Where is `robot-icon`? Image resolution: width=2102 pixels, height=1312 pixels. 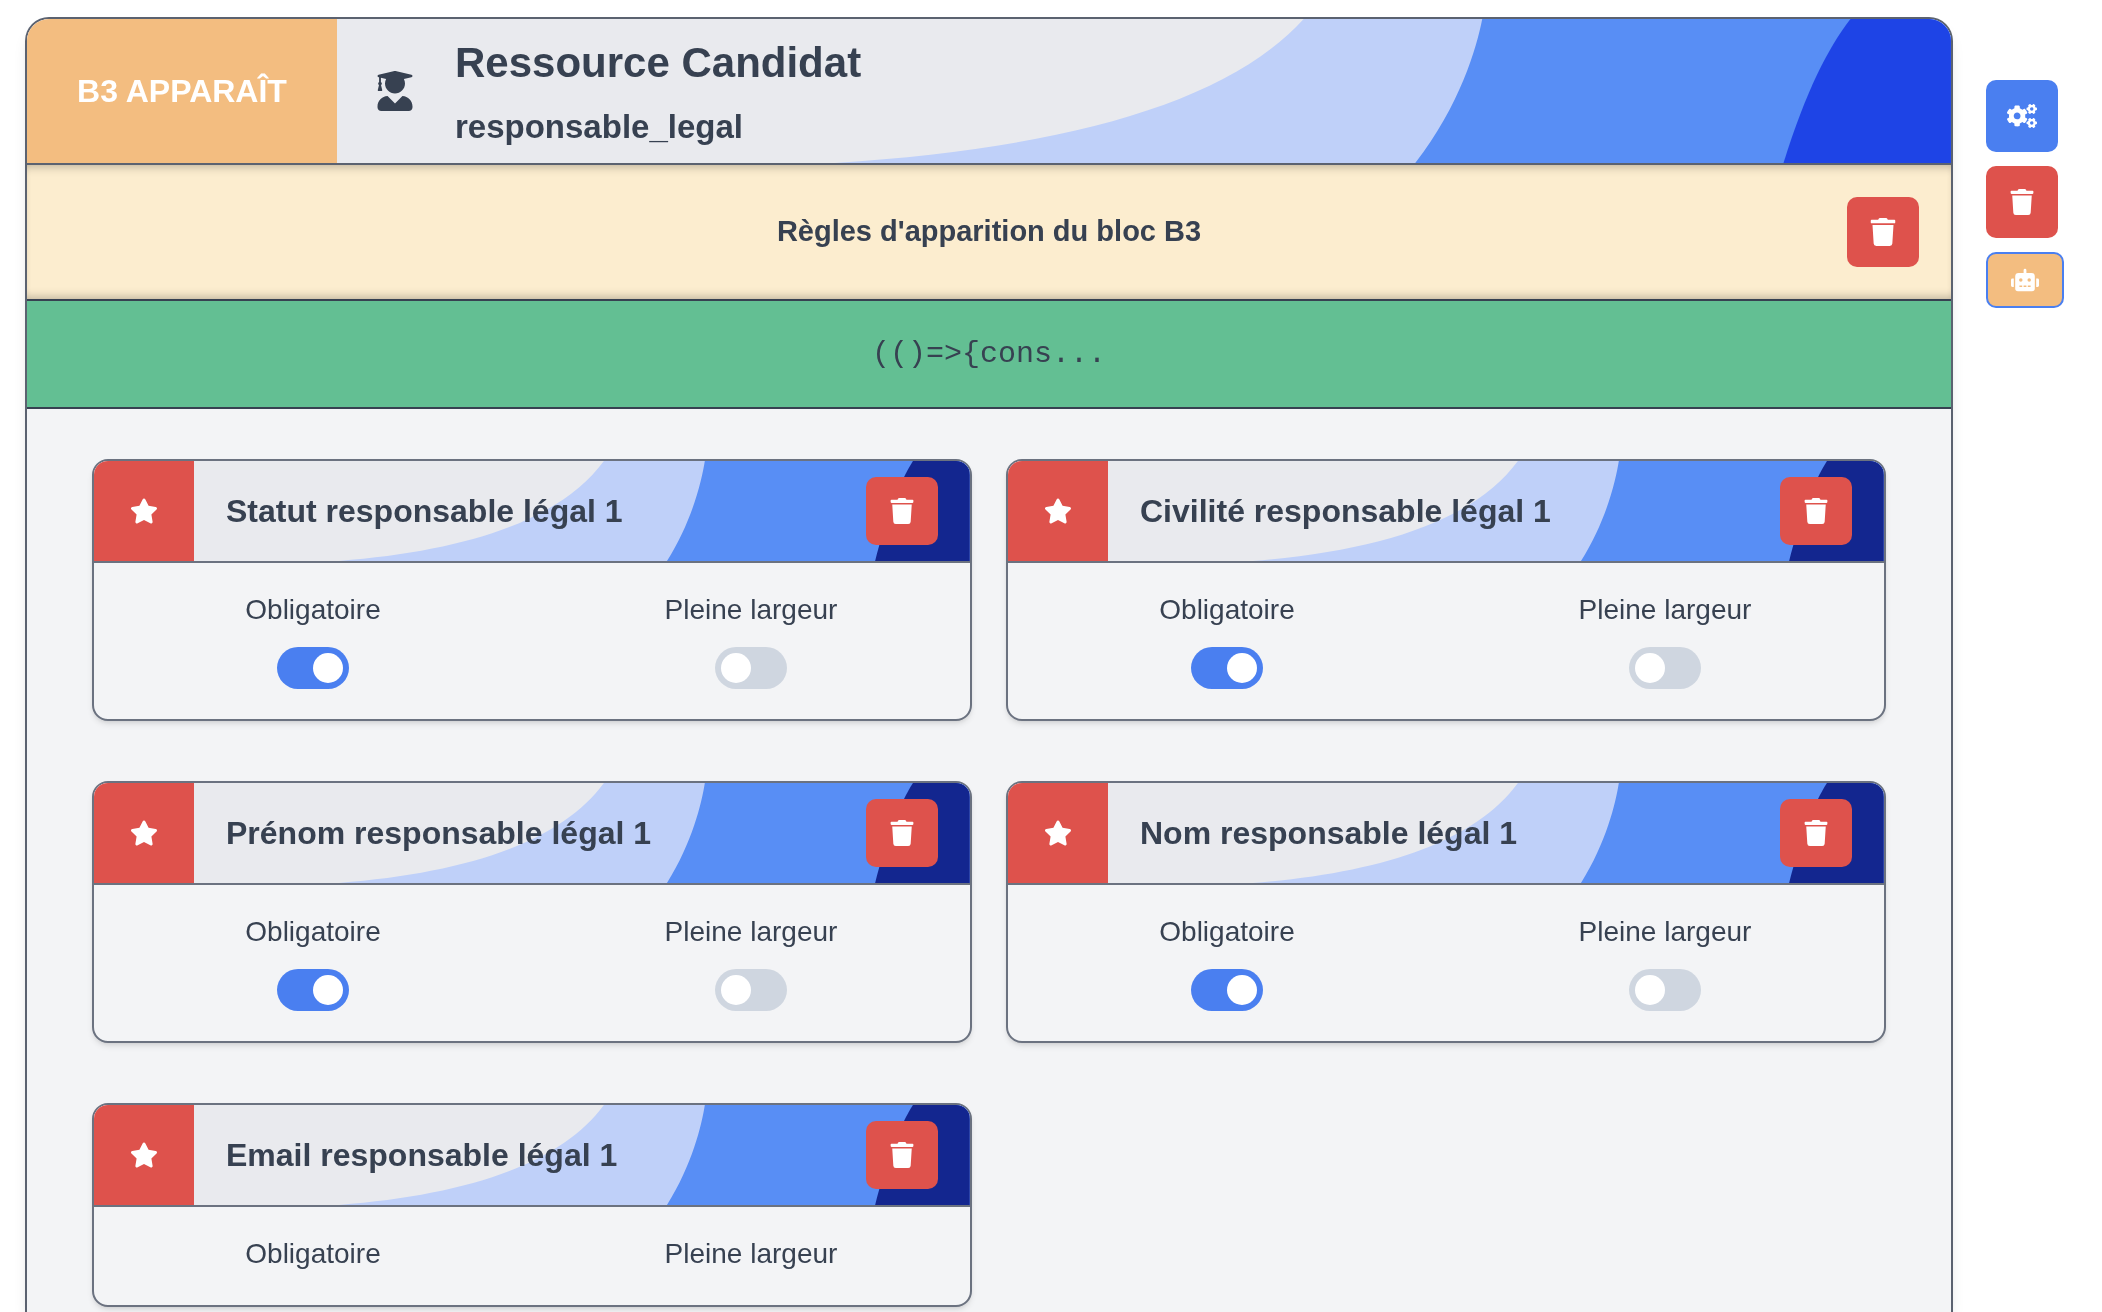 robot-icon is located at coordinates (2025, 280).